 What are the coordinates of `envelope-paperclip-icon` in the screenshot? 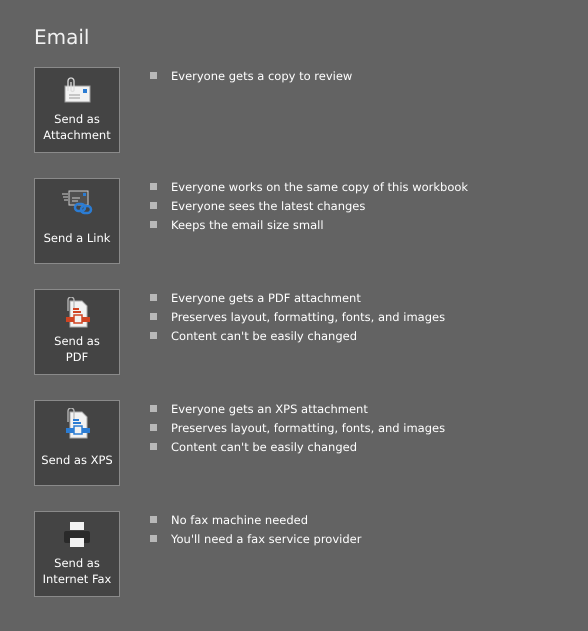 It's located at (77, 91).